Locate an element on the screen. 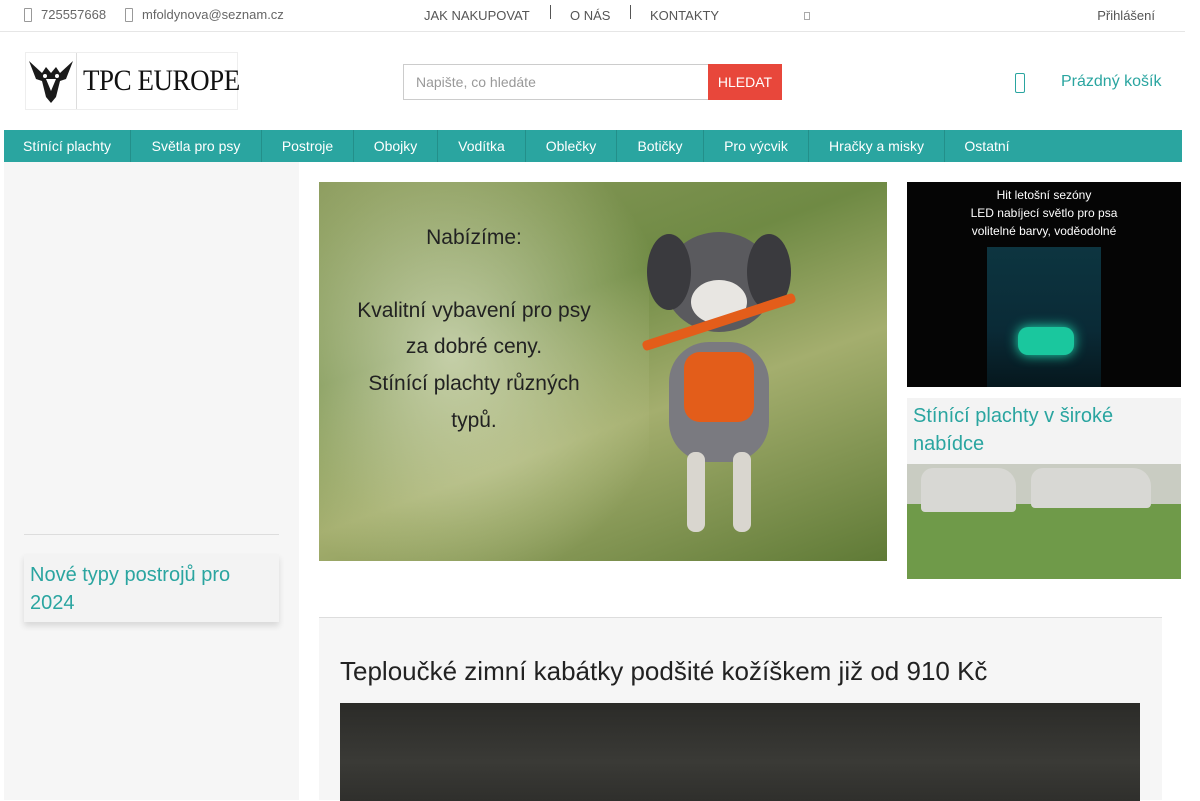 Image resolution: width=1200 pixels, height=801 pixels. sidebar-divider is located at coordinates (151, 534).